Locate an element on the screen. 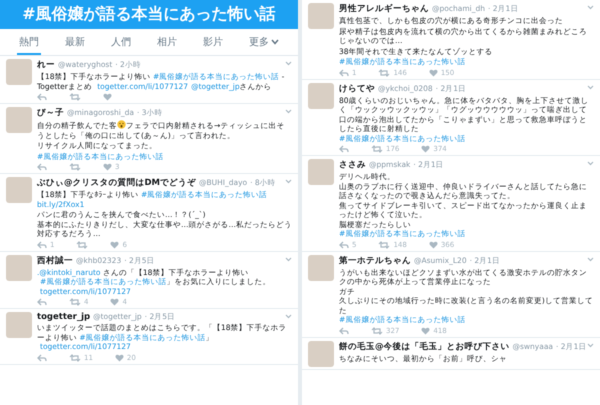 This screenshot has height=405, width=600. user-name: ぶひぃ@クリスタの質問はDMでどうぞ is located at coordinates (116, 183).